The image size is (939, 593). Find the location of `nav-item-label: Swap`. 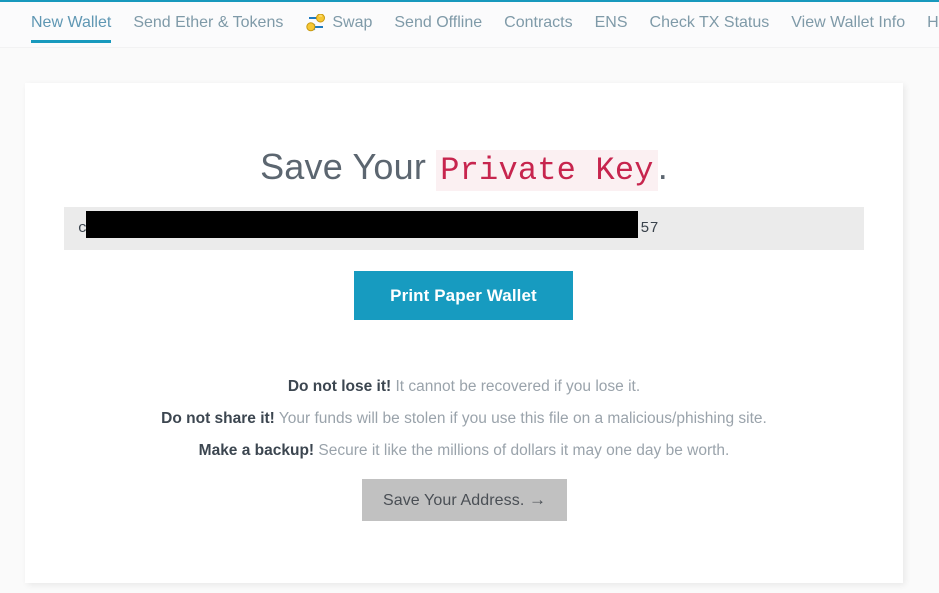

nav-item-label: Swap is located at coordinates (352, 22).